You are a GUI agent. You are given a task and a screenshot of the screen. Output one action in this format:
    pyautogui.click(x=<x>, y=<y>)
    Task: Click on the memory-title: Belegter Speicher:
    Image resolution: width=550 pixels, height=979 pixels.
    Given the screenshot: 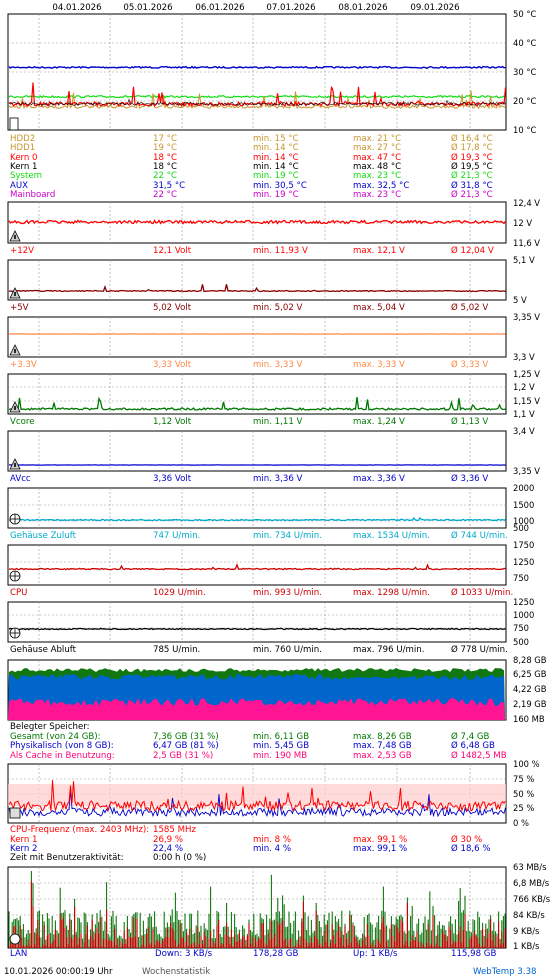 What is the action you would take?
    pyautogui.click(x=280, y=727)
    